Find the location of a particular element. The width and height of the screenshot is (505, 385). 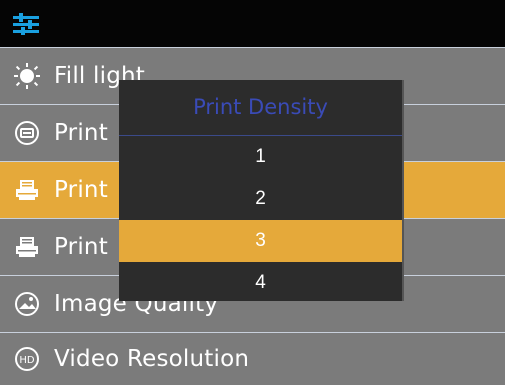

sun-icon is located at coordinates (27, 76).